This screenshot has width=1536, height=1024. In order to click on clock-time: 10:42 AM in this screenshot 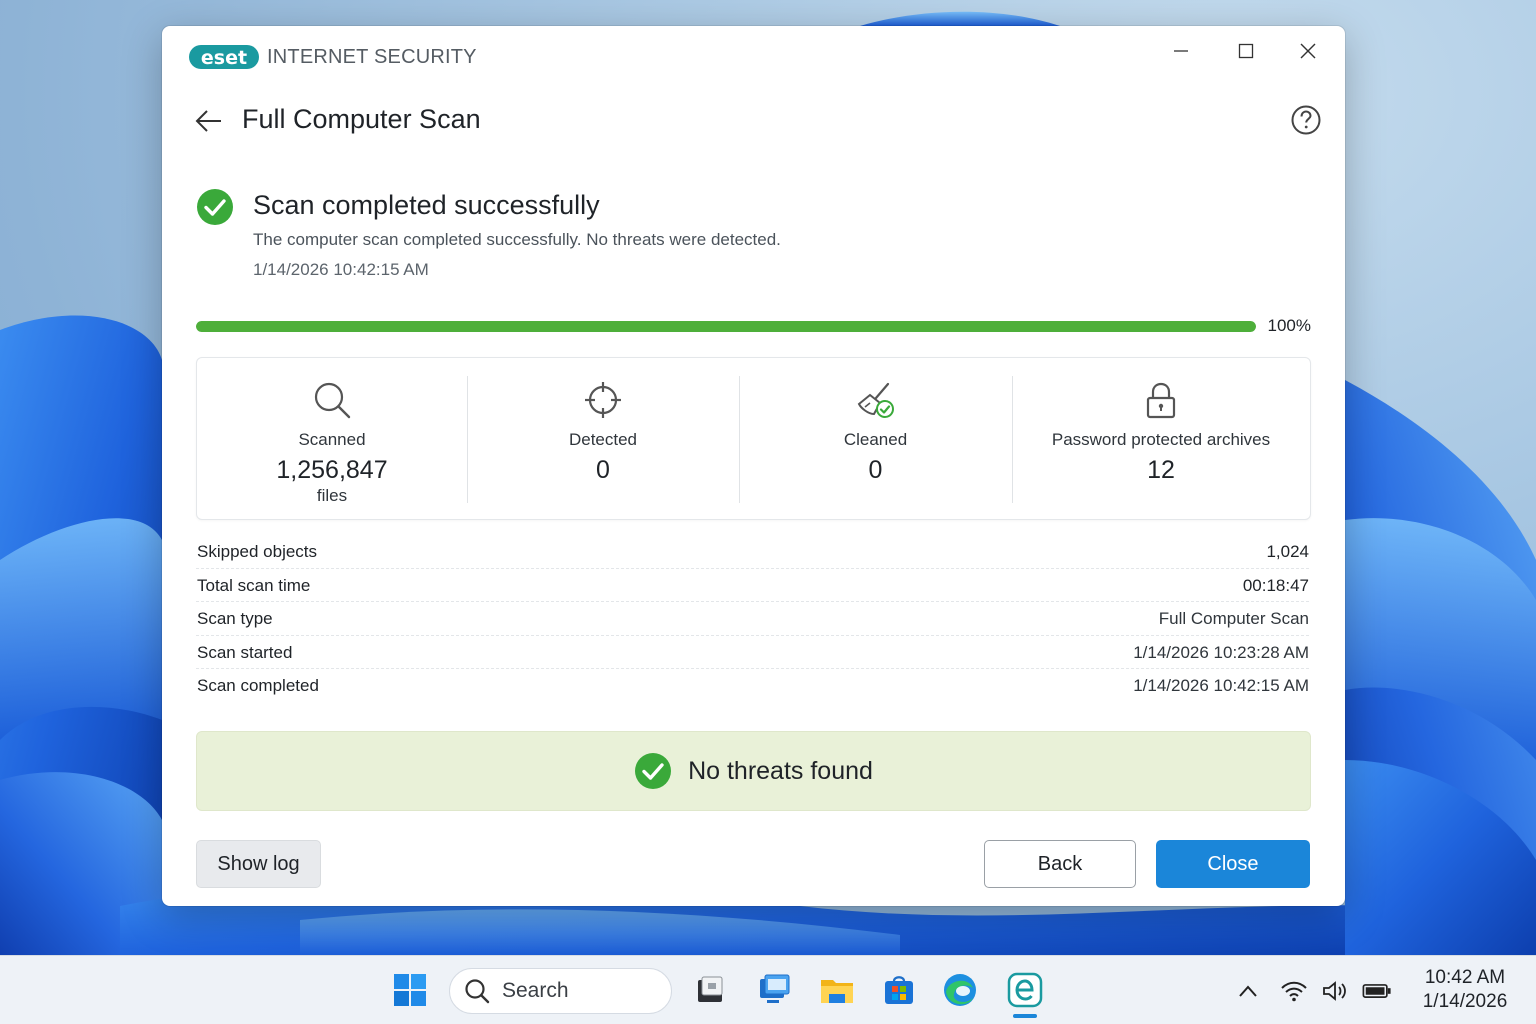, I will do `click(1465, 977)`.